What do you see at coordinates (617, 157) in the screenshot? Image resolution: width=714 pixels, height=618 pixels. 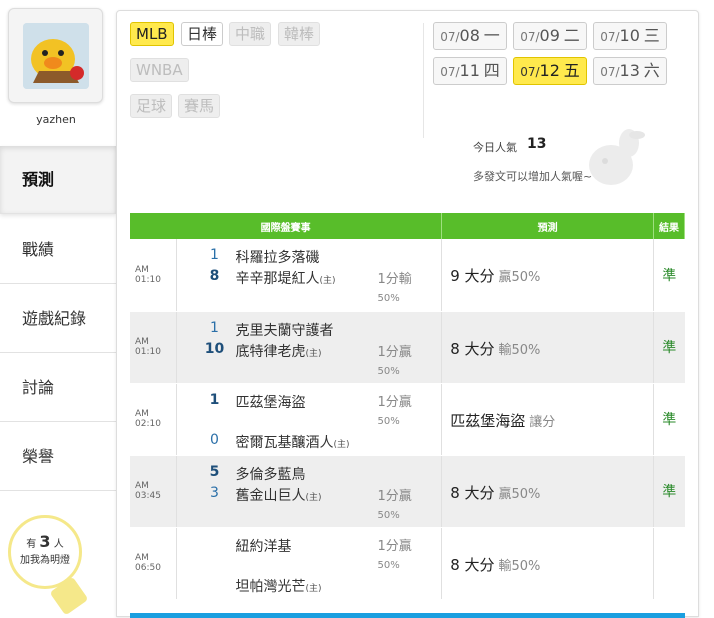 I see `mascot-watermark-icon` at bounding box center [617, 157].